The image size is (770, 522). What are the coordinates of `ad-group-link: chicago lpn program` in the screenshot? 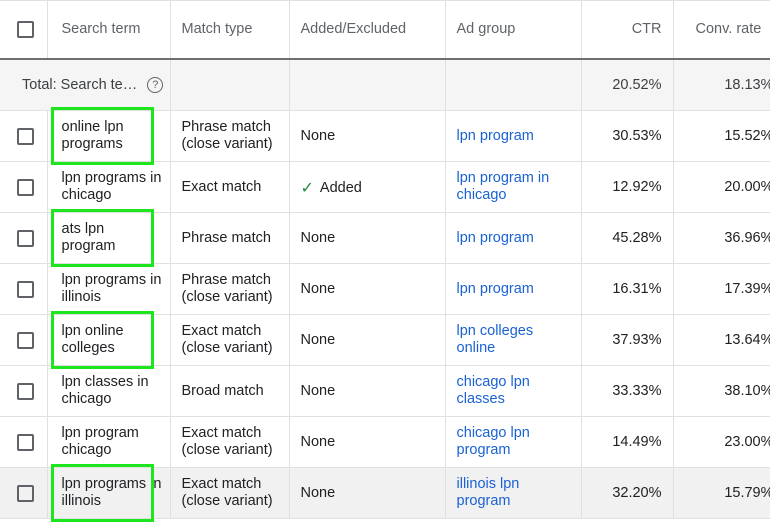 It's located at (513, 442).